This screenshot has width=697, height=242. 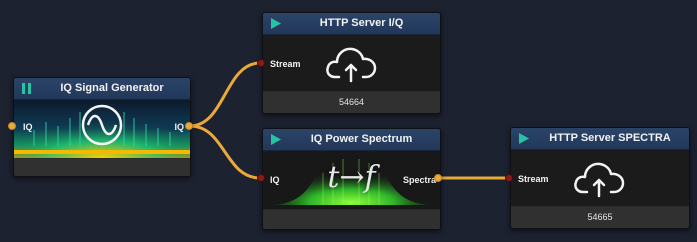 What do you see at coordinates (351, 102) in the screenshot?
I see `port-number: 54664` at bounding box center [351, 102].